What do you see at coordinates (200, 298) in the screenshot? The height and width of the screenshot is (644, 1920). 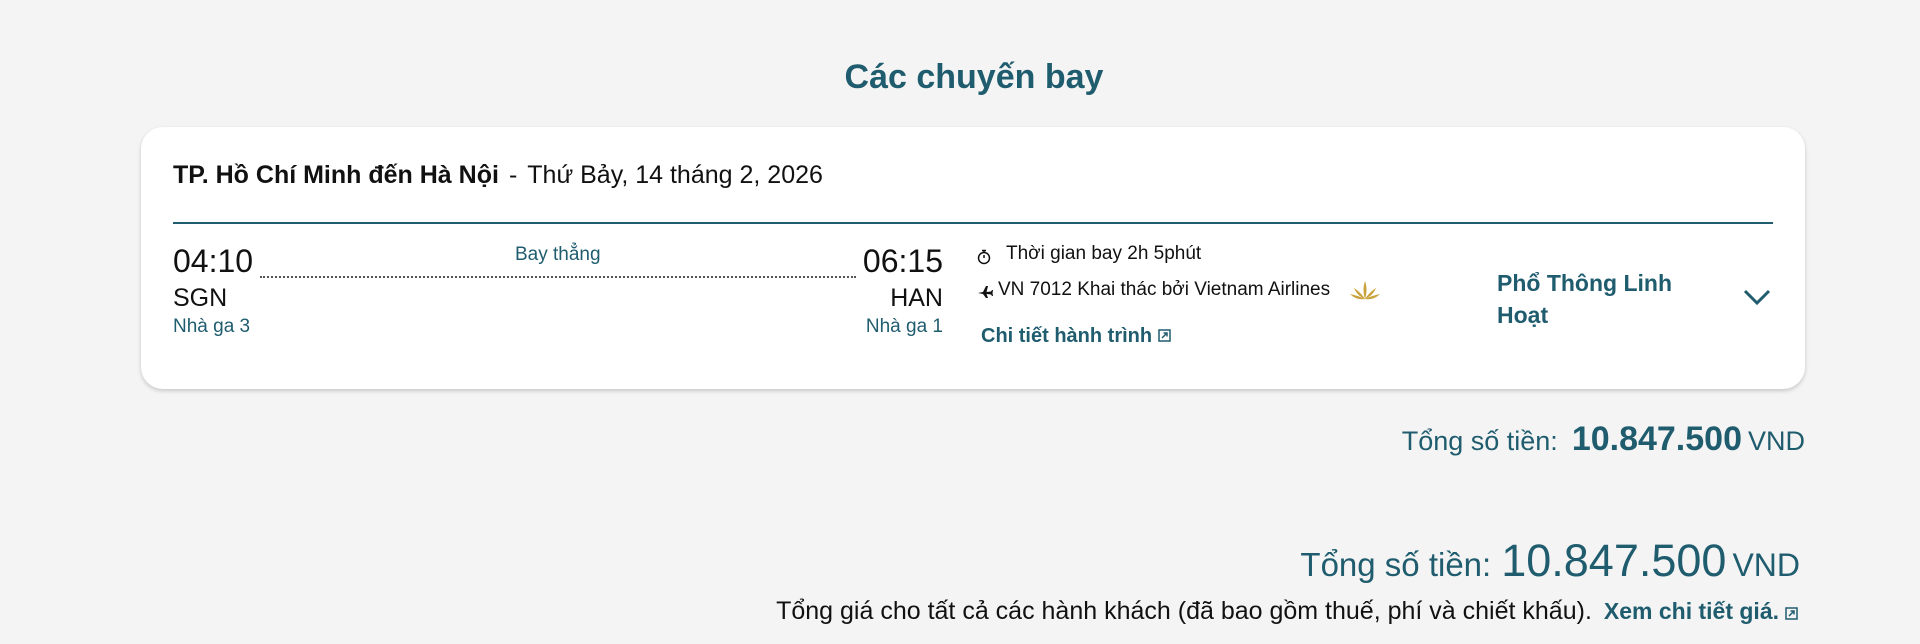 I see `departure-airport-code: SGN` at bounding box center [200, 298].